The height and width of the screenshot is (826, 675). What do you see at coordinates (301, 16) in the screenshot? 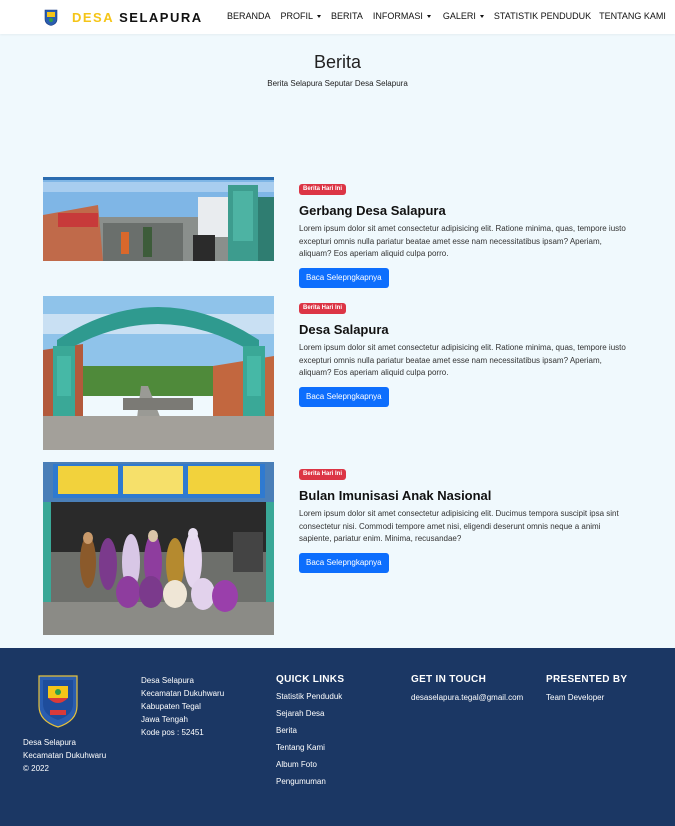
I see `nav-item-profil: PROFIL` at bounding box center [301, 16].